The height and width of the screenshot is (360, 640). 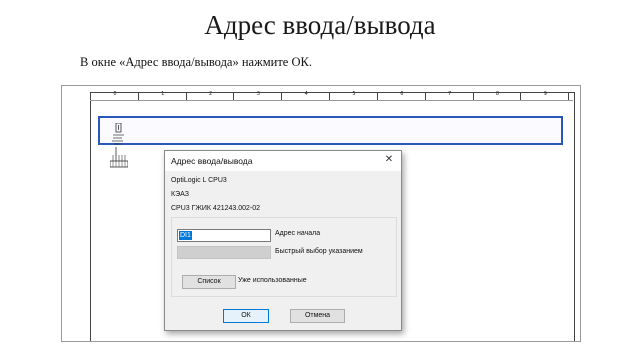 I want to click on ruler-mark: 3, so click(x=257, y=96).